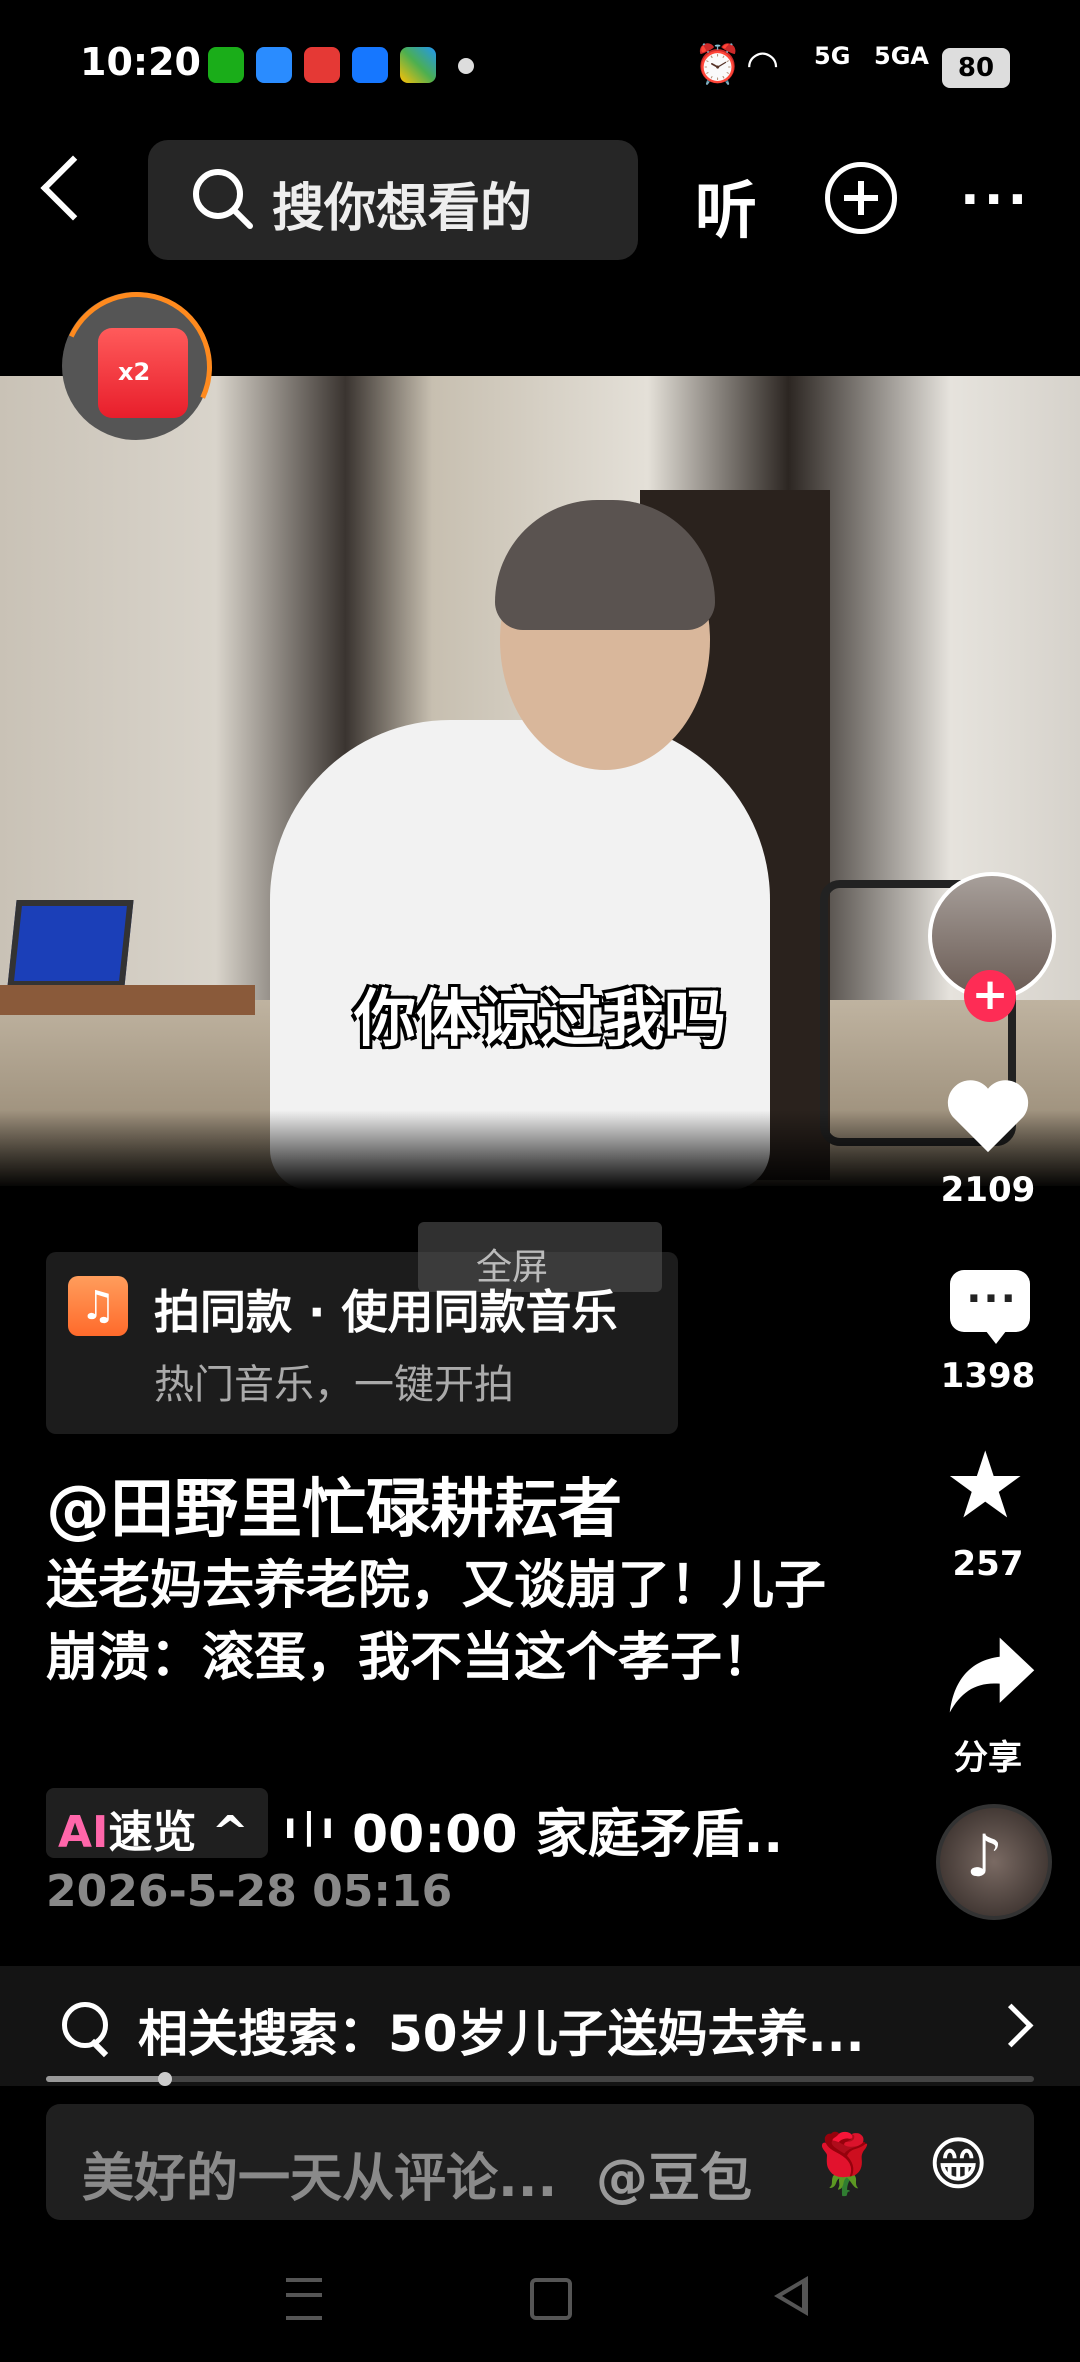  Describe the element at coordinates (990, 996) in the screenshot. I see `follow-button: +` at that location.